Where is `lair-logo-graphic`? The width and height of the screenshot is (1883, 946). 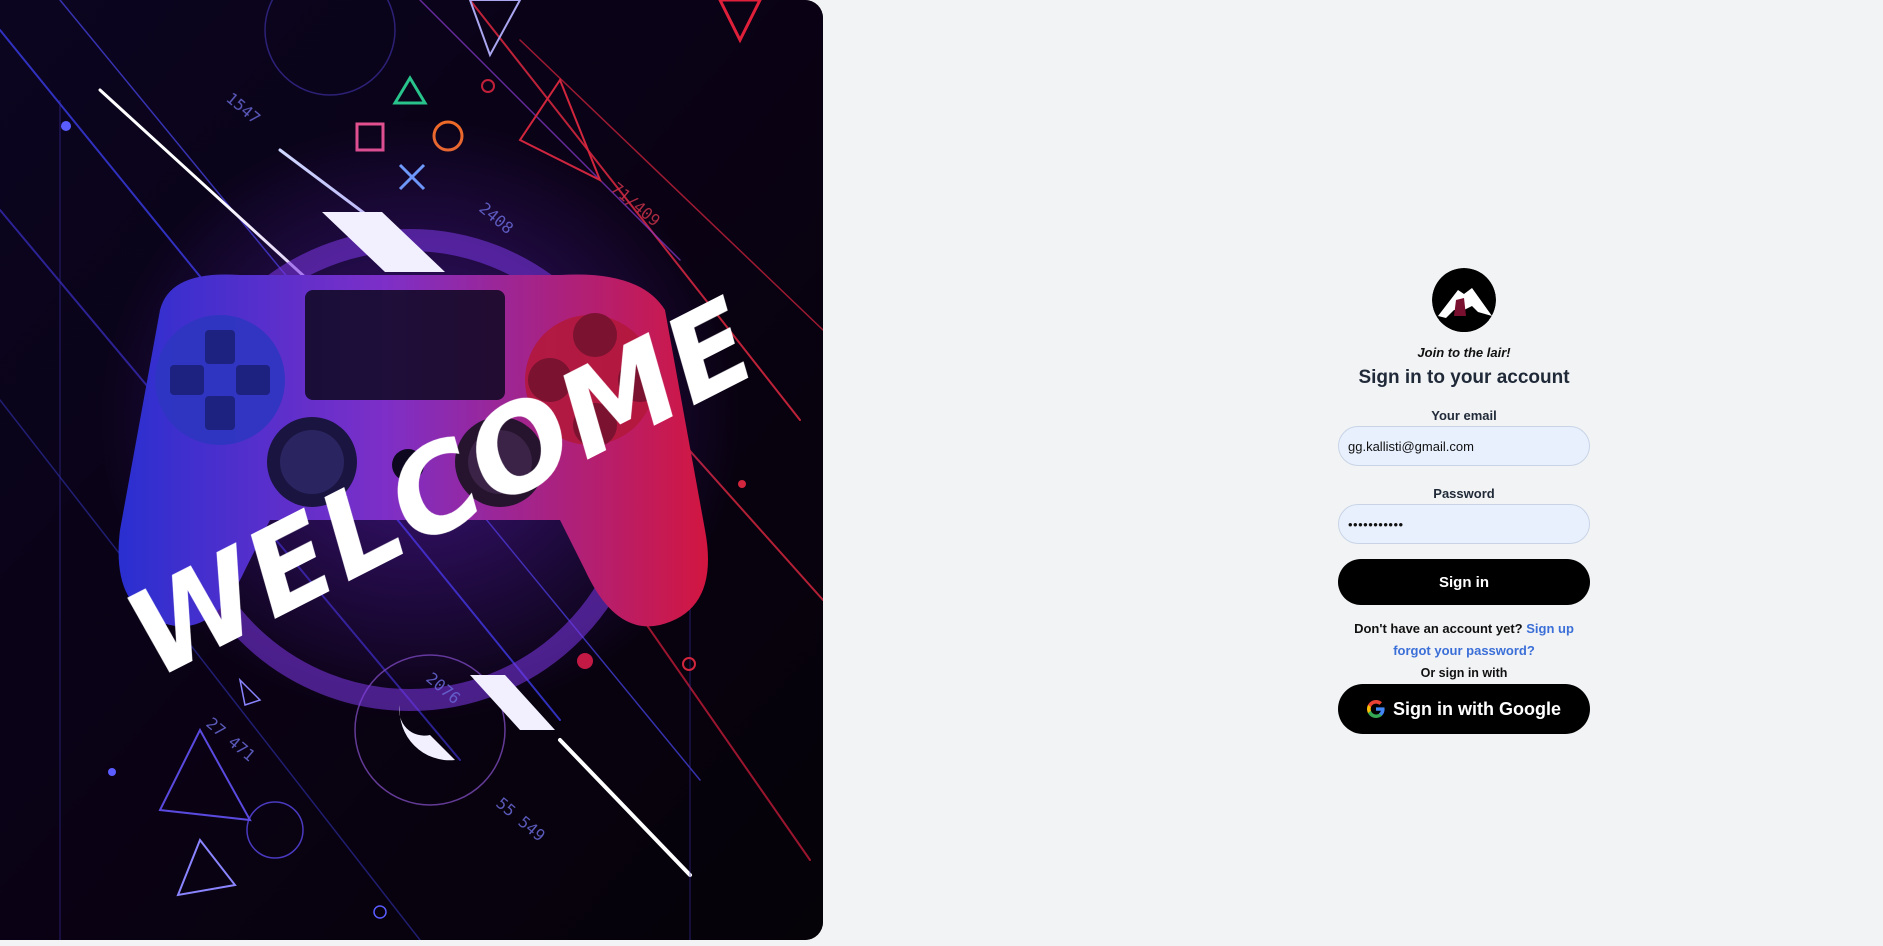 lair-logo-graphic is located at coordinates (1464, 300).